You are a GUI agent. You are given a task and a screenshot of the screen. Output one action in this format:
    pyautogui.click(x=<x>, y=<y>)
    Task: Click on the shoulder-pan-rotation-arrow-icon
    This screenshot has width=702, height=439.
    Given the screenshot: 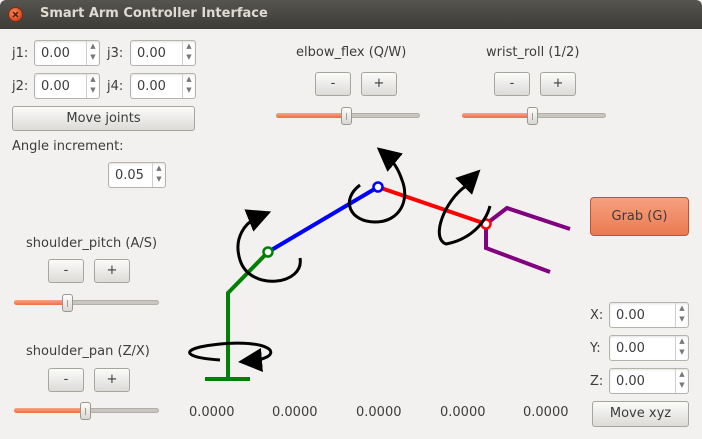 What is the action you would take?
    pyautogui.click(x=230, y=356)
    